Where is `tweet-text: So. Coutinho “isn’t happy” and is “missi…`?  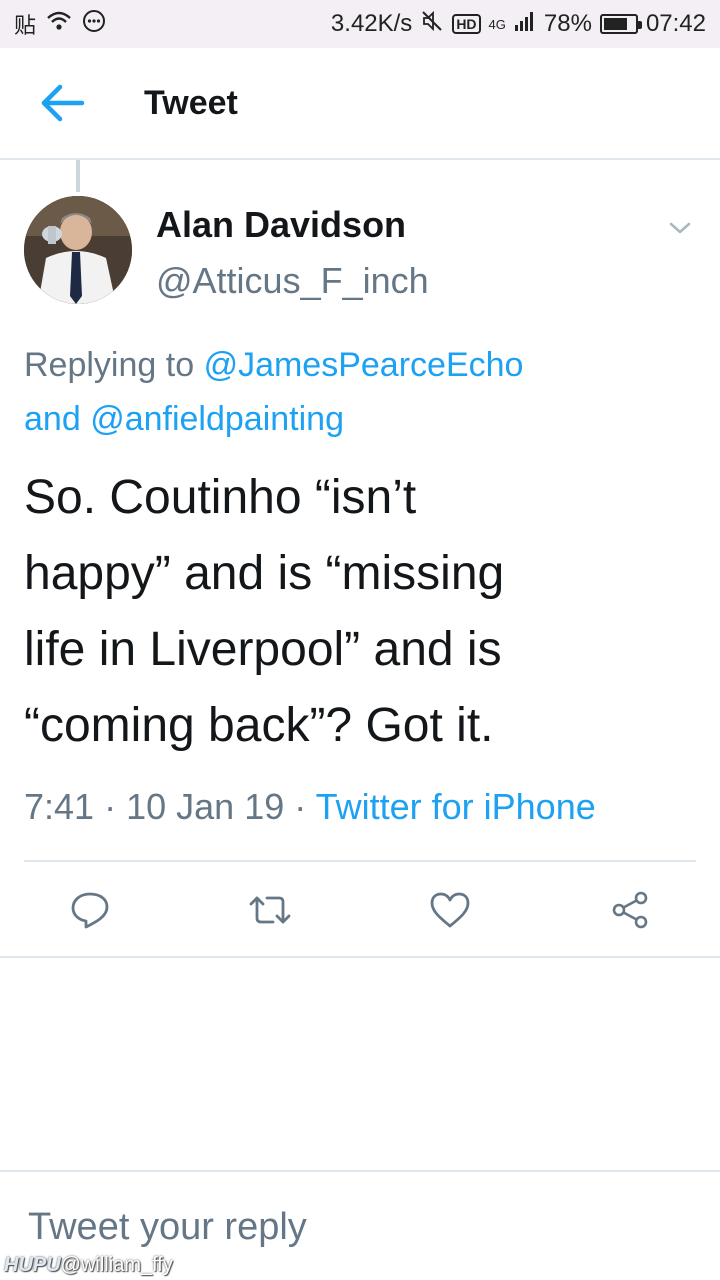
tweet-text: So. Coutinho “isn’t happy” and is “missi… is located at coordinates (264, 611).